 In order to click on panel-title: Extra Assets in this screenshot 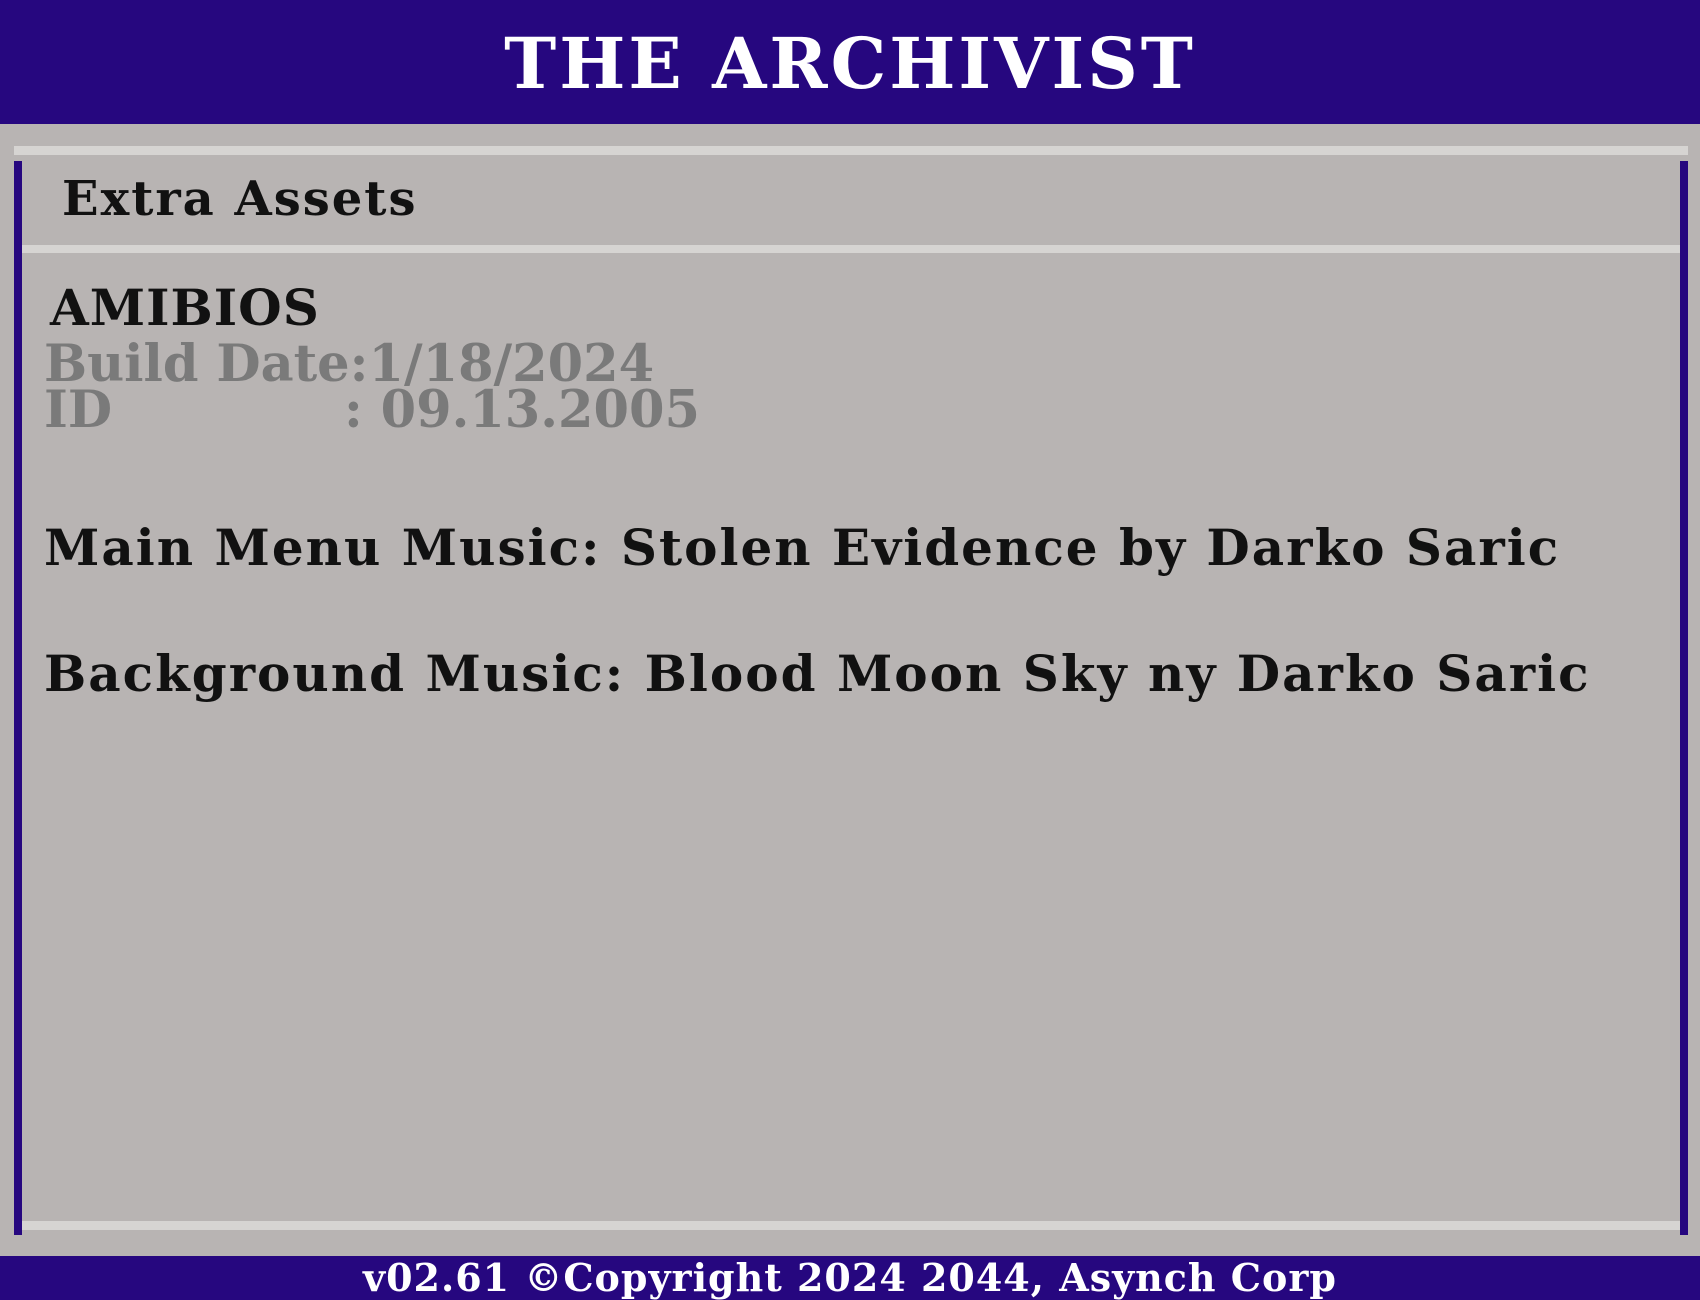, I will do `click(240, 199)`.